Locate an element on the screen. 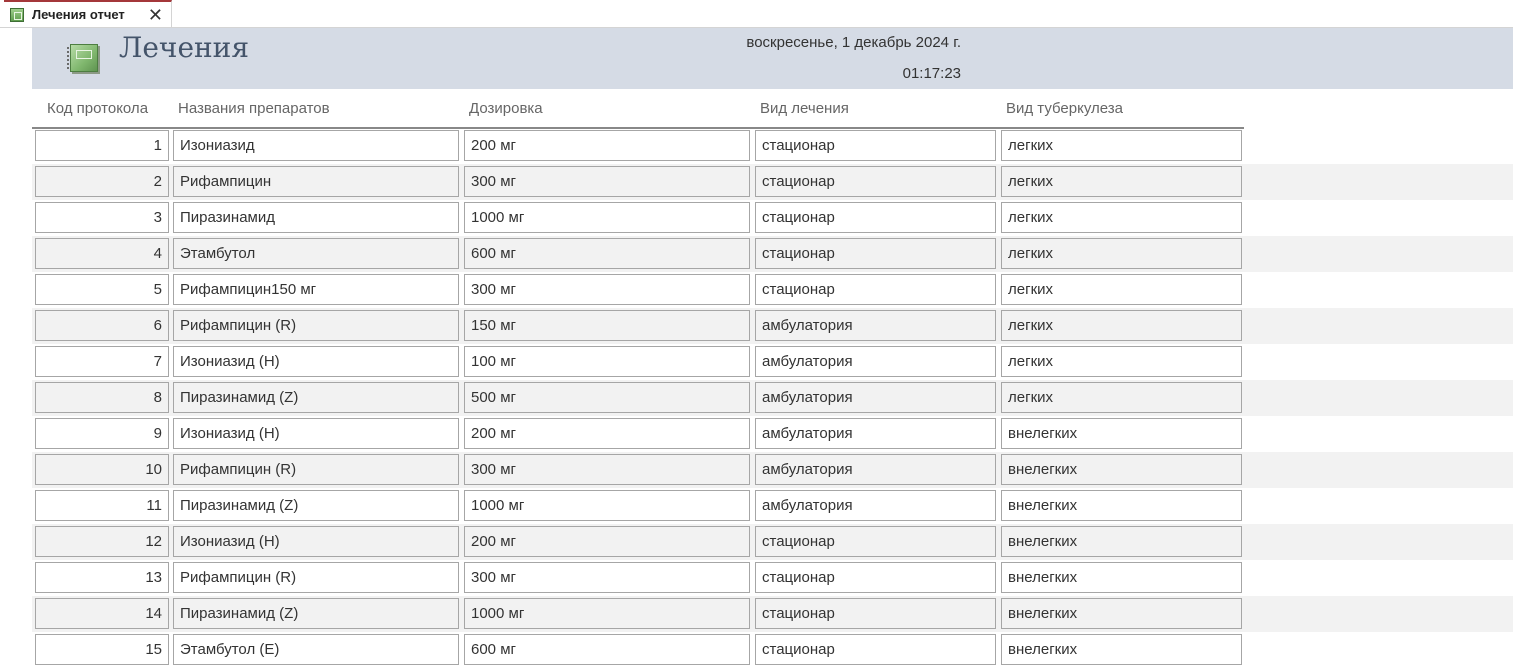 The image size is (1513, 669). table-row: 15 Этамбутол (E) 600 мг стационар внелегких is located at coordinates (772, 650).